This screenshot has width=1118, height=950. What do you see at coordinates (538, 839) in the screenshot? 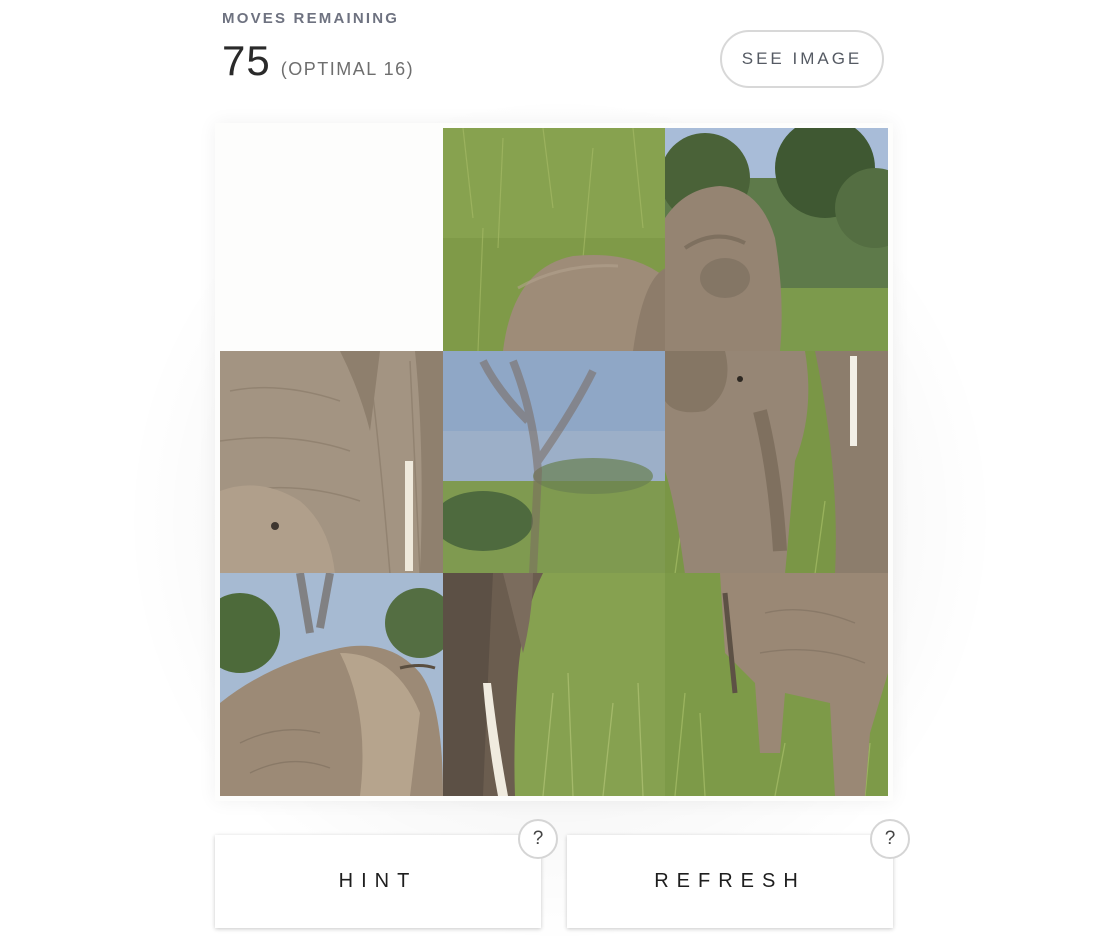
I see `hint-help-icon: ?` at bounding box center [538, 839].